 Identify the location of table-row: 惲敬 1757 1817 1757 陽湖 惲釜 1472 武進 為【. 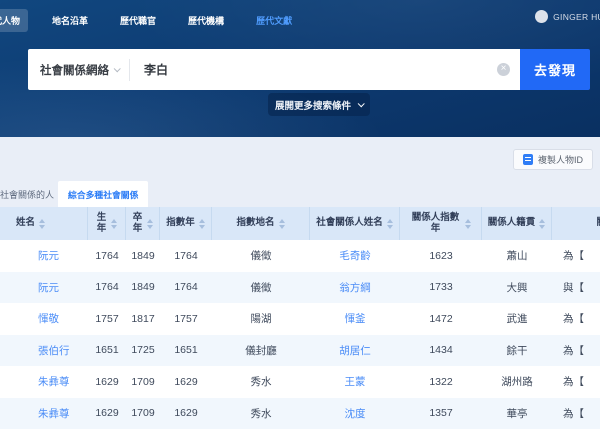
(300, 319).